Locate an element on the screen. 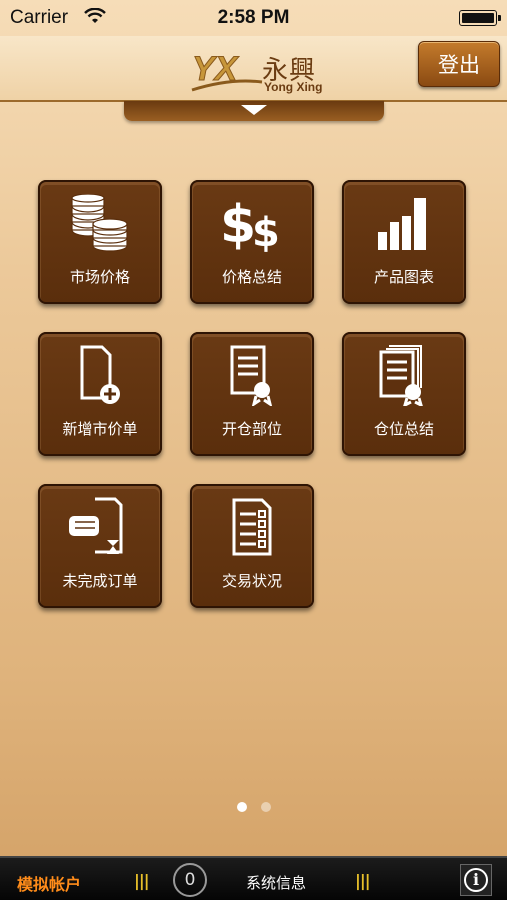 The width and height of the screenshot is (507, 900). menu-tile-pending-orders: 未完成订单 is located at coordinates (100, 546).